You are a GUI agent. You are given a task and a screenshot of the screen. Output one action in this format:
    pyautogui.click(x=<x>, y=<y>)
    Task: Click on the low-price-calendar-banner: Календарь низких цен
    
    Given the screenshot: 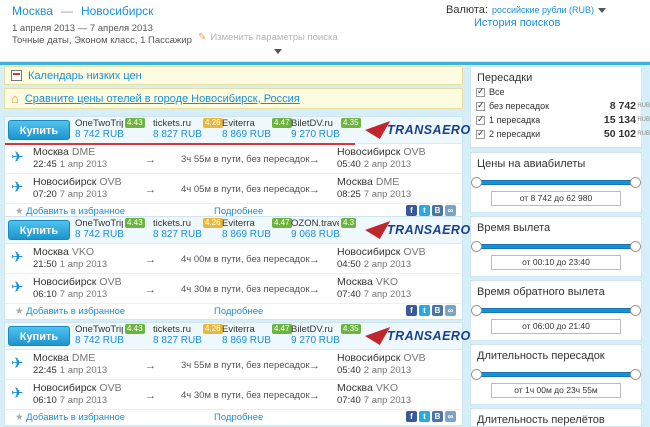 What is the action you would take?
    pyautogui.click(x=233, y=75)
    